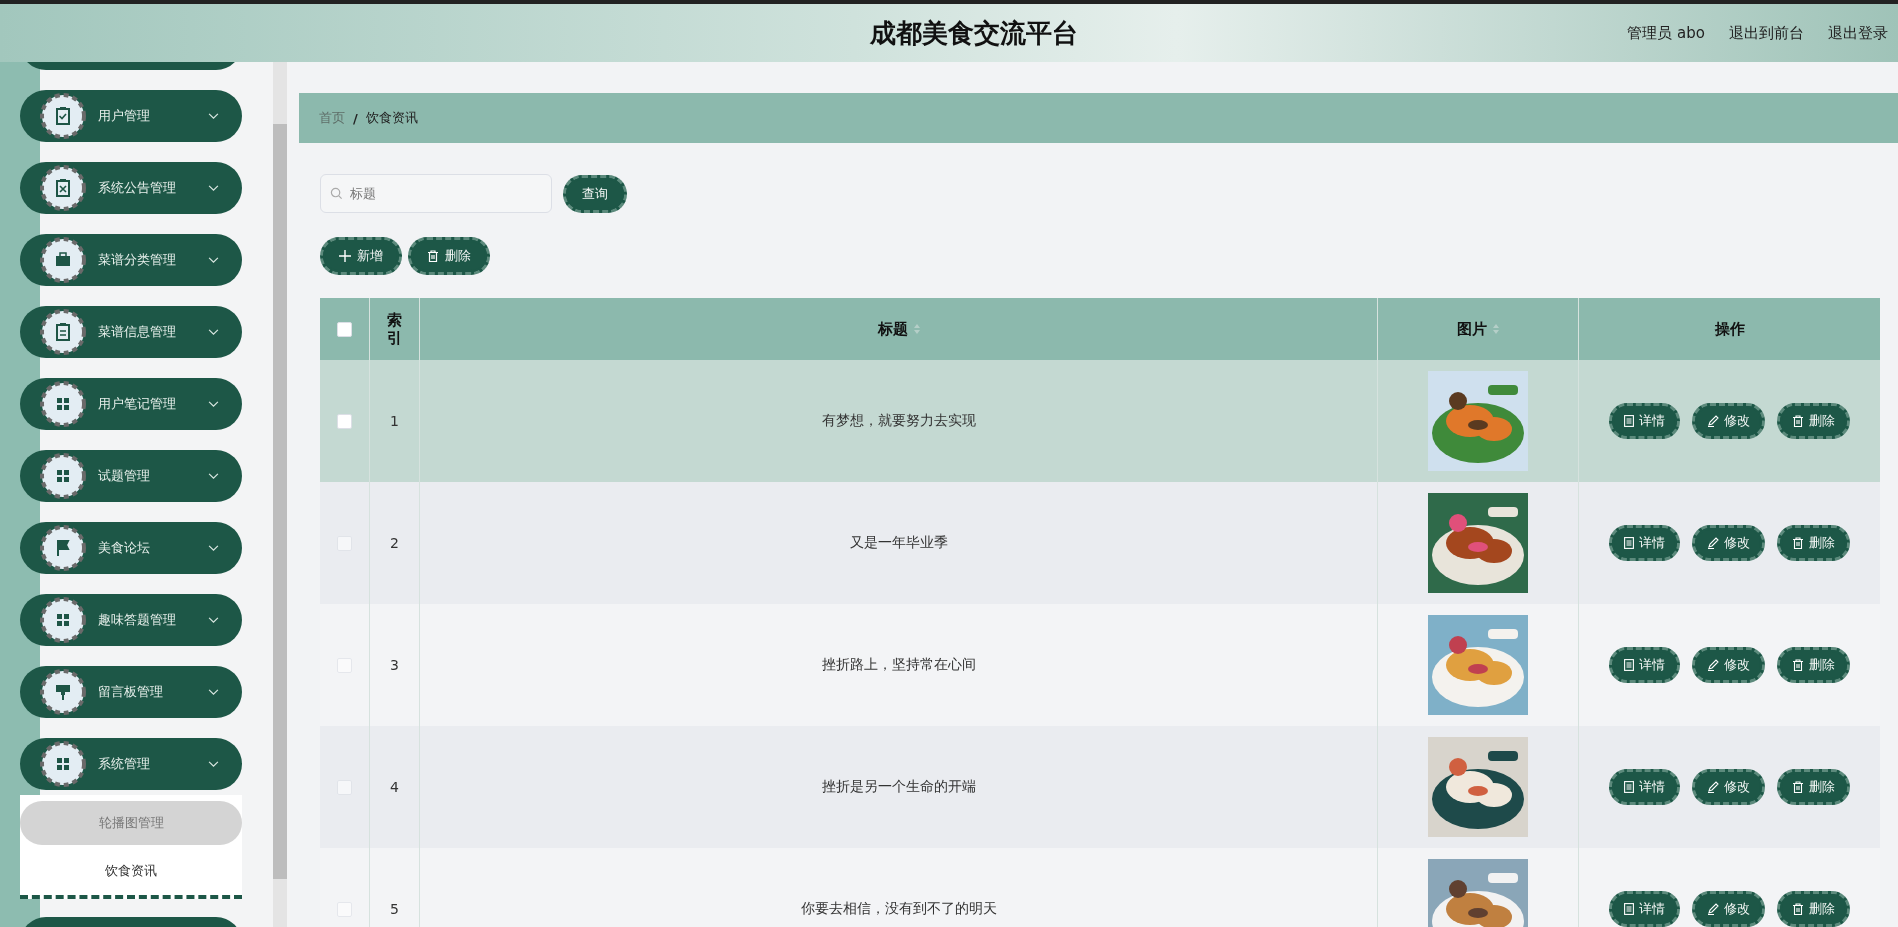  I want to click on table-cell: 3, so click(394, 665).